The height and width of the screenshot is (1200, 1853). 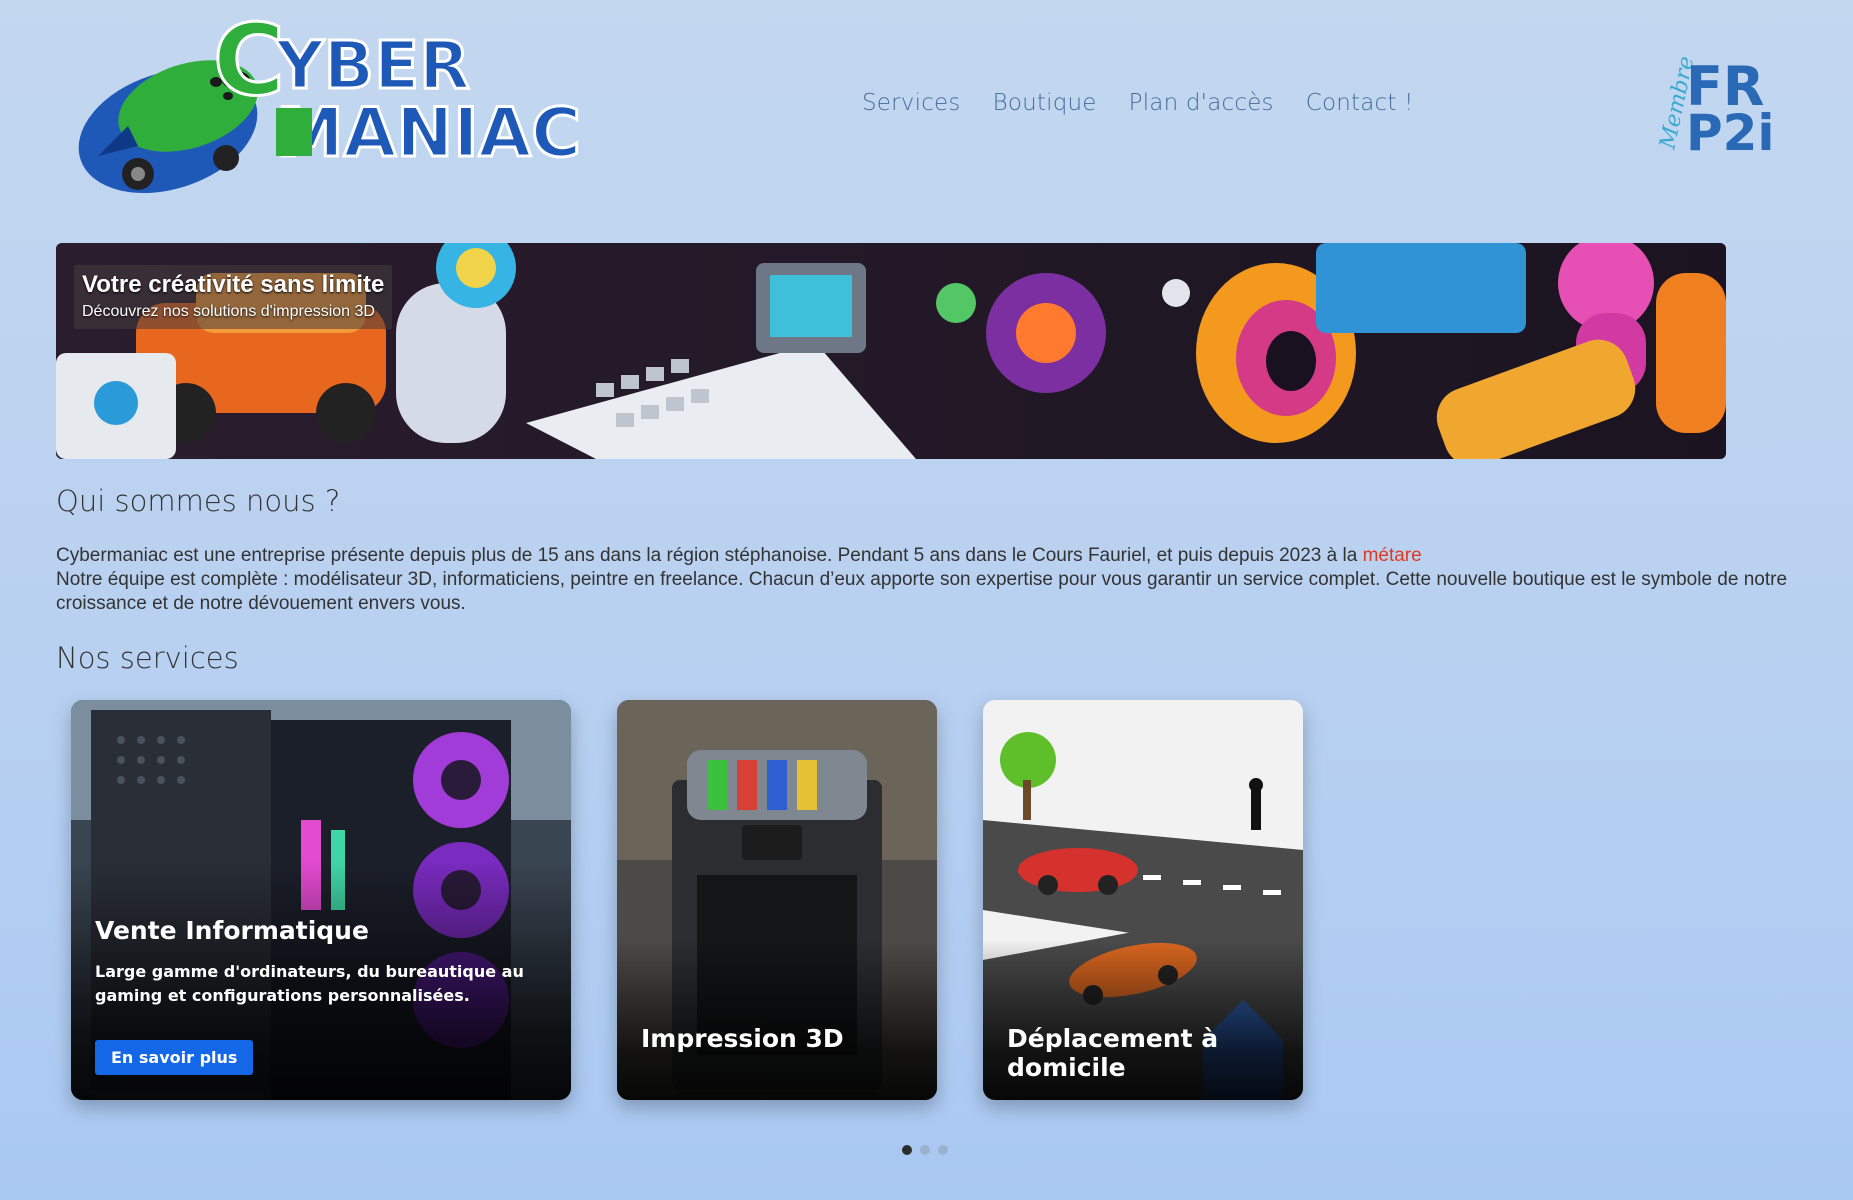 What do you see at coordinates (911, 103) in the screenshot?
I see `nav-services: Services` at bounding box center [911, 103].